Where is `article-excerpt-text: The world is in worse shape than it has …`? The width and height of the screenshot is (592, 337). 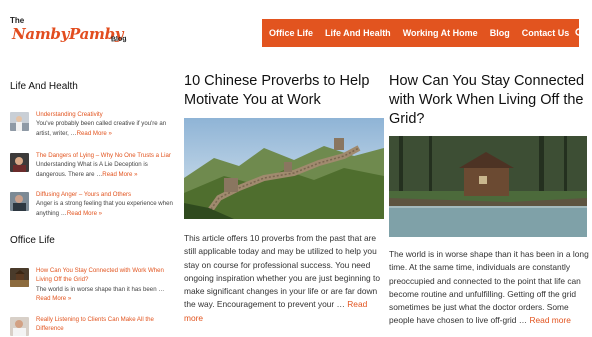
article-excerpt-text: The world is in worse shape than it has … is located at coordinates (489, 287).